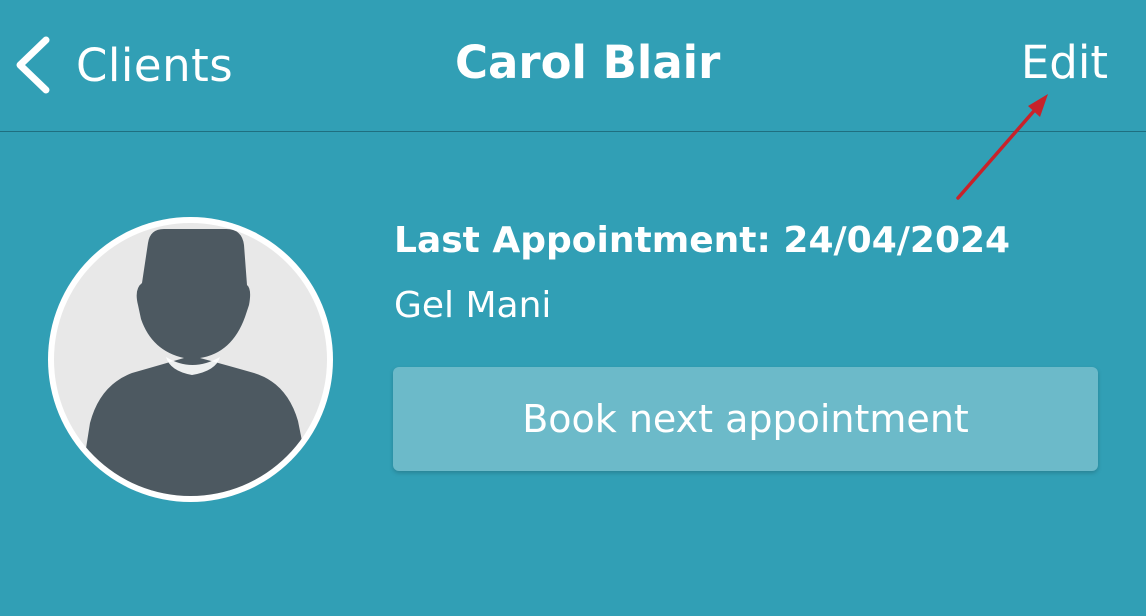 The width and height of the screenshot is (1146, 616). I want to click on book-button-label: Book next appointment, so click(745, 419).